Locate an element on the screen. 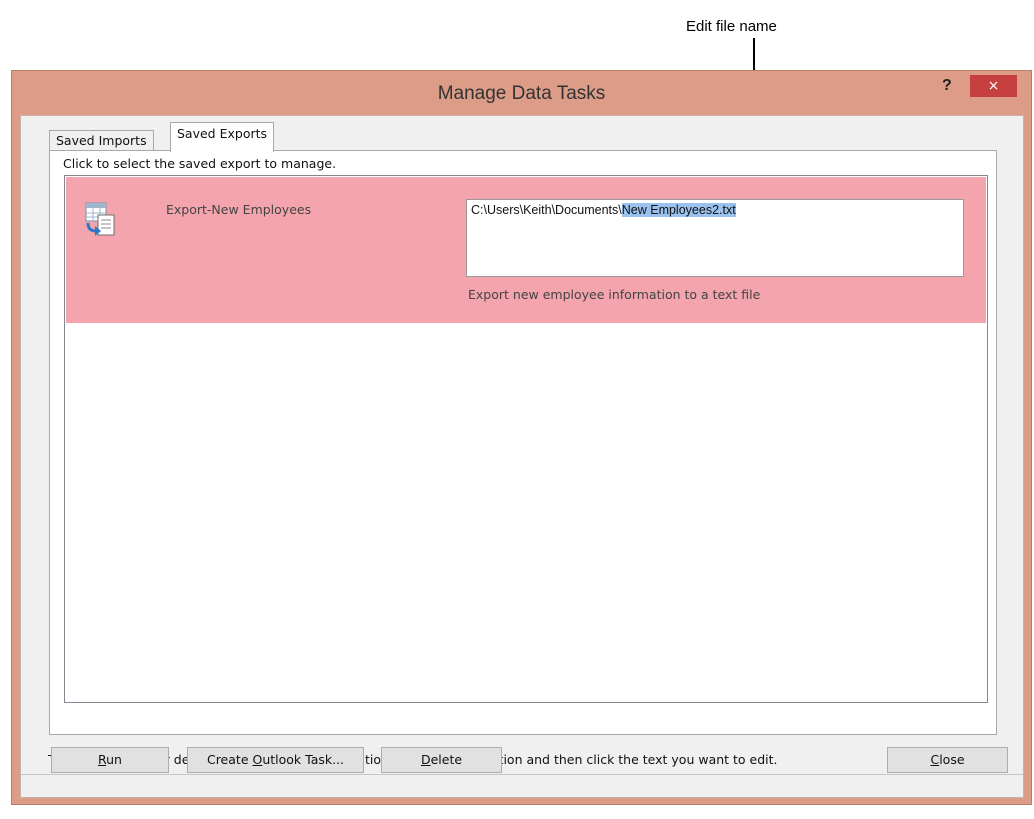 This screenshot has height=819, width=1034. tab-saved-exports: Saved Exports is located at coordinates (222, 137).